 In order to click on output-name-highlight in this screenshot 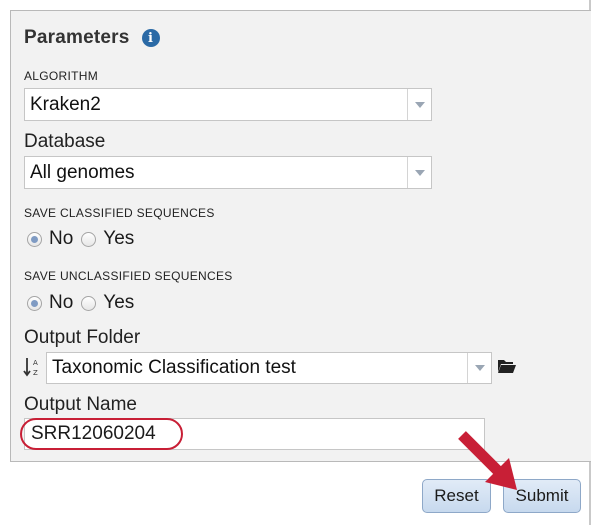, I will do `click(101, 434)`.